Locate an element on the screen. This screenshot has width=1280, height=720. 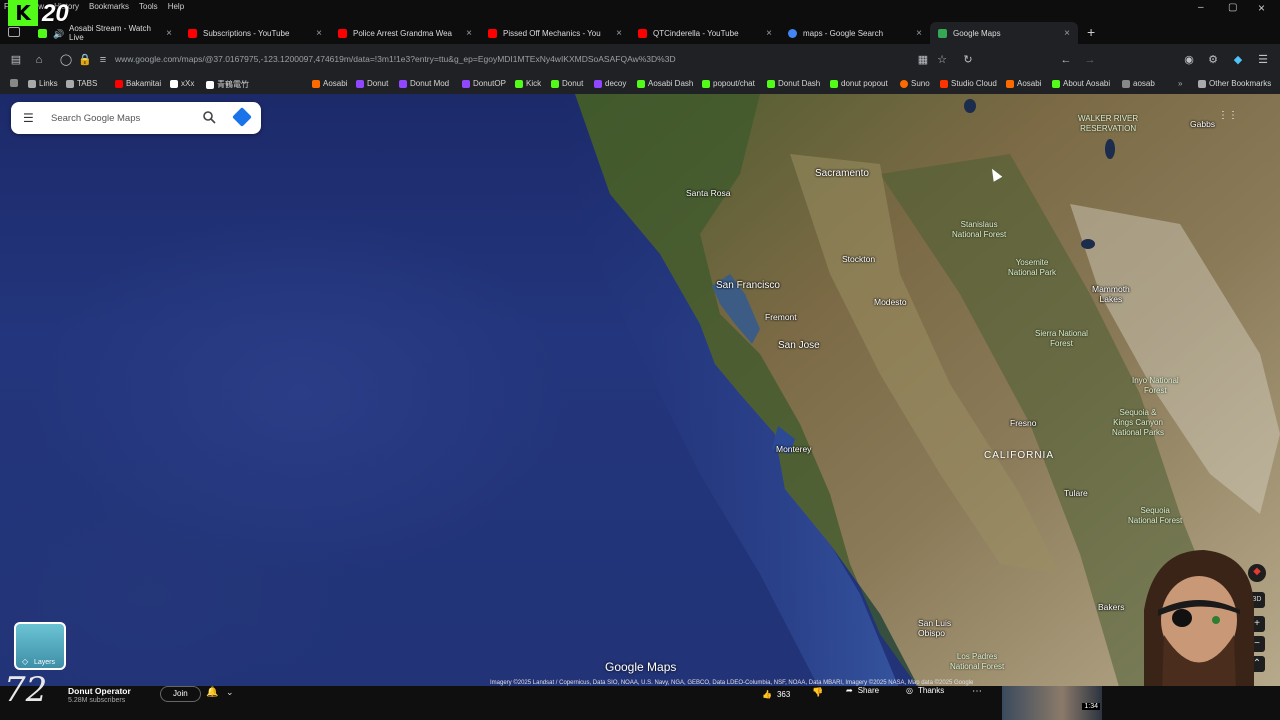
bookmark-donut-kick: Donut is located at coordinates (567, 83).